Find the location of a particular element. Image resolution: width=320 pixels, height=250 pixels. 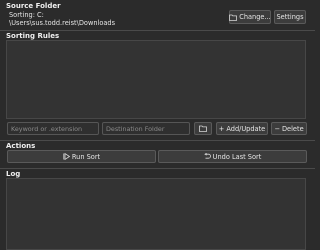

source-folder-path: \Users\sus.todd.reist\Downloads is located at coordinates (62, 23).